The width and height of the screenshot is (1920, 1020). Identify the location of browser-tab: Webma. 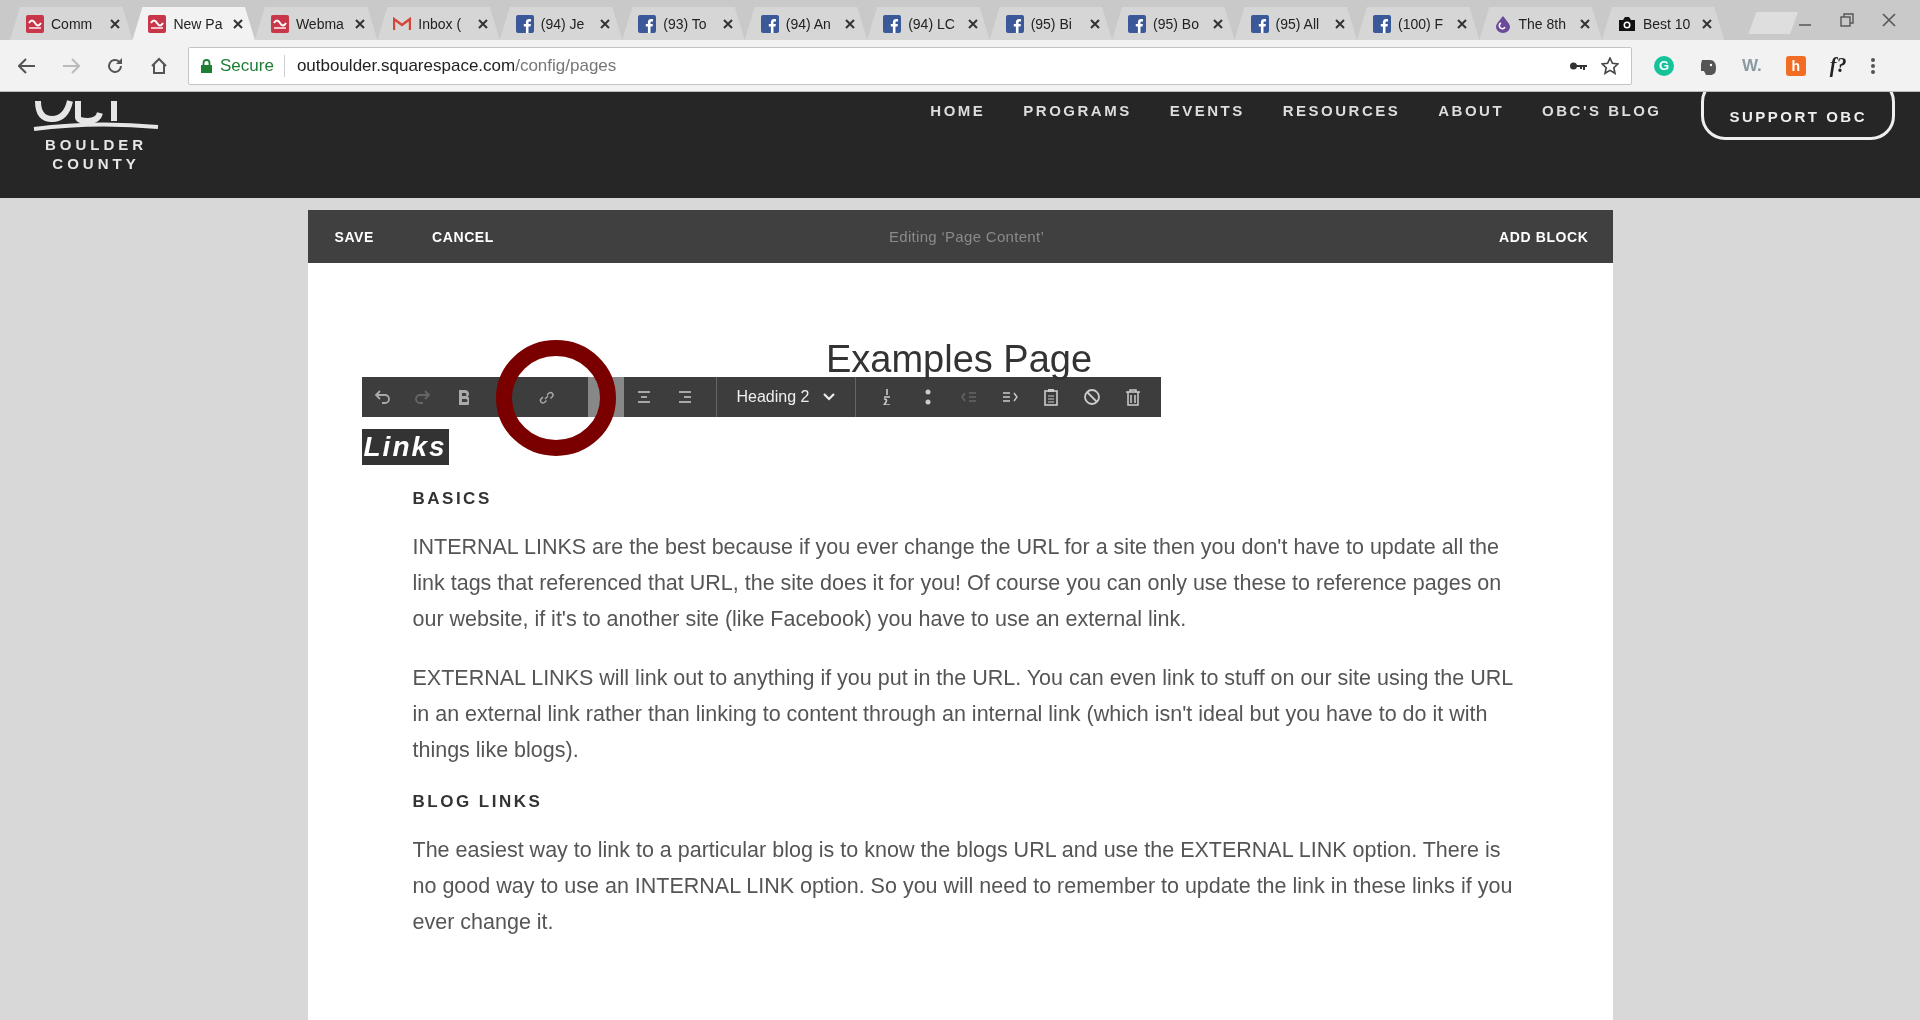
(316, 23).